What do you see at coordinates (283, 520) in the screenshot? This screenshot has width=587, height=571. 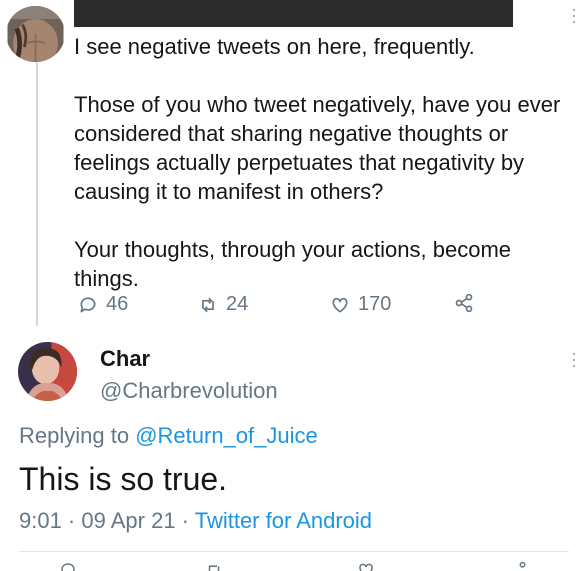 I see `tweet-source-link: Twitter for Android` at bounding box center [283, 520].